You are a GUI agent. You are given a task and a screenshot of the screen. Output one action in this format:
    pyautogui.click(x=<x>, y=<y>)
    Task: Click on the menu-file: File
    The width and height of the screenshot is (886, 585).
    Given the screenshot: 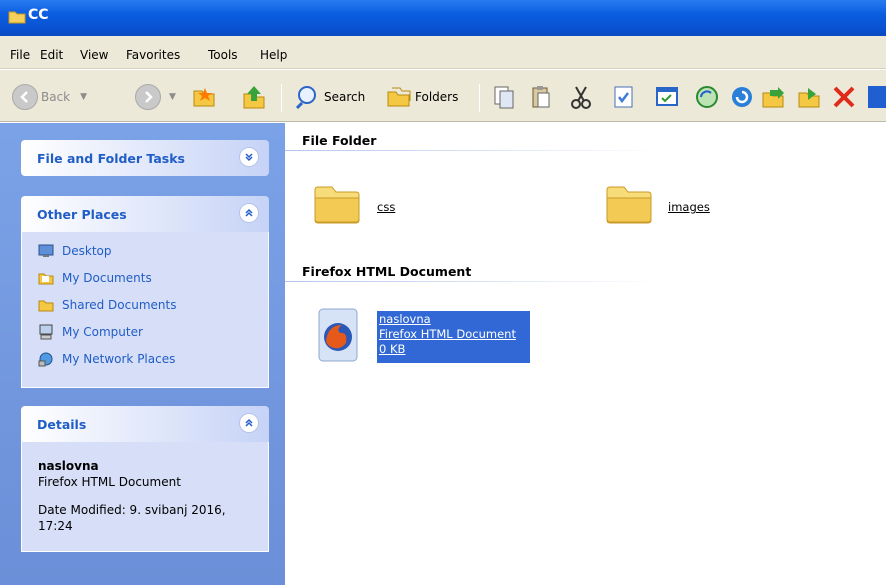 What is the action you would take?
    pyautogui.click(x=20, y=55)
    